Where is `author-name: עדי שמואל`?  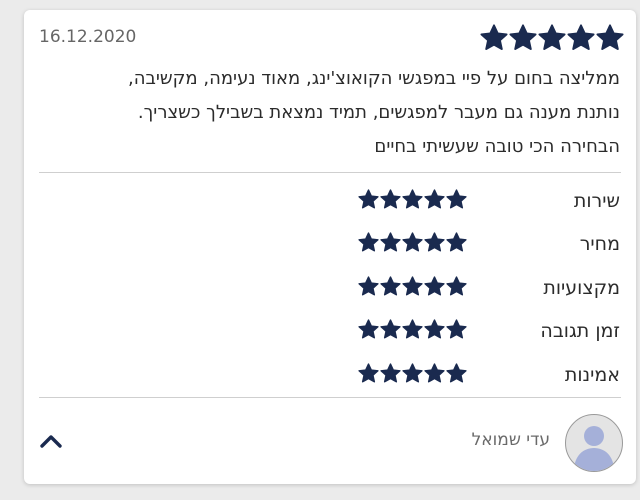
author-name: עדי שמואל is located at coordinates (510, 440).